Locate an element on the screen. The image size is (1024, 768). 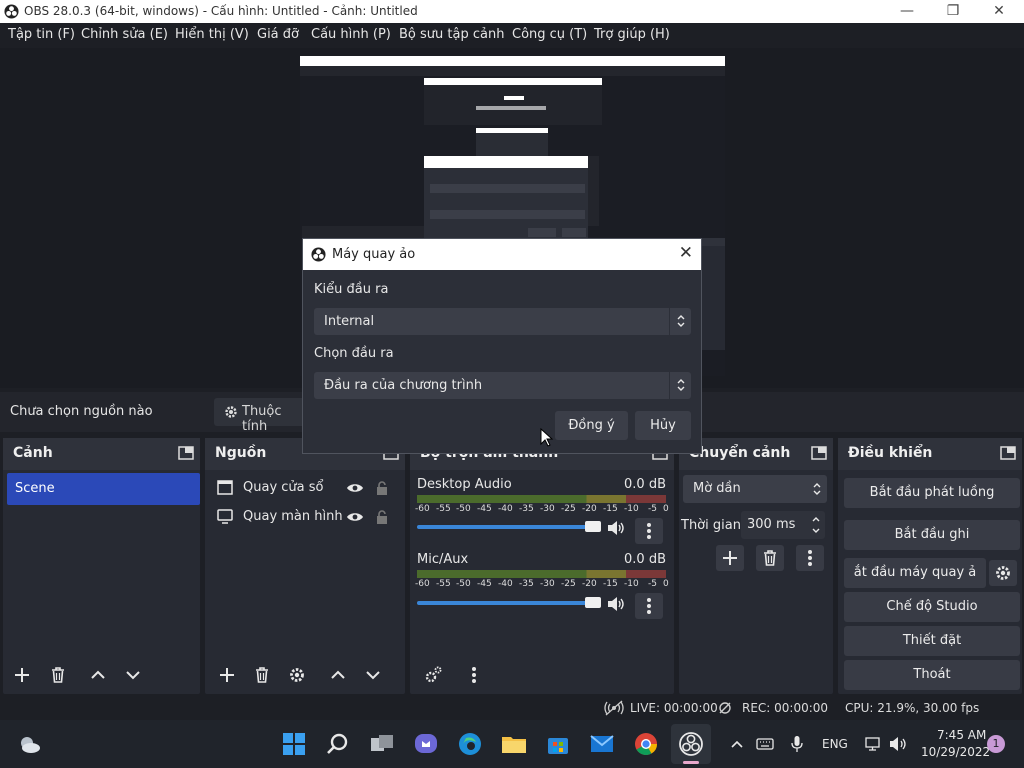
start-recording-button: Bắt đầu ghi is located at coordinates (932, 535).